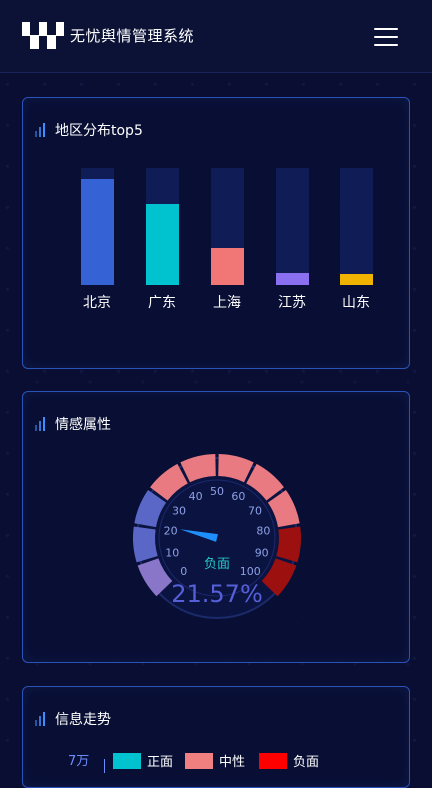 The width and height of the screenshot is (432, 788). What do you see at coordinates (43, 35) in the screenshot?
I see `logo-icon` at bounding box center [43, 35].